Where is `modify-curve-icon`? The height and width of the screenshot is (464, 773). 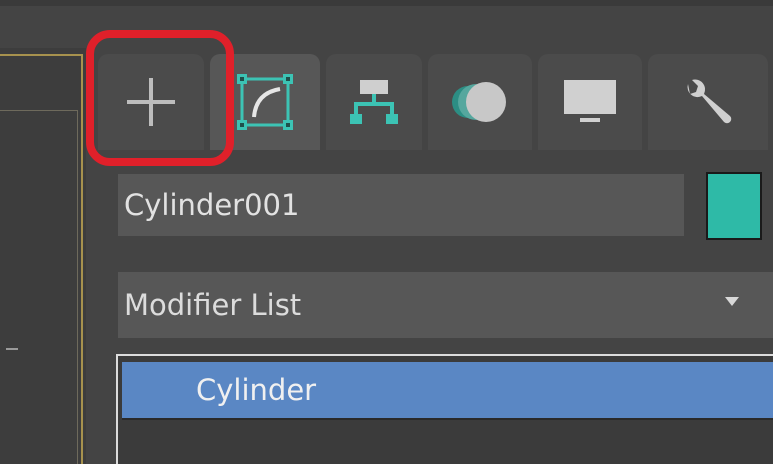
modify-curve-icon is located at coordinates (265, 102).